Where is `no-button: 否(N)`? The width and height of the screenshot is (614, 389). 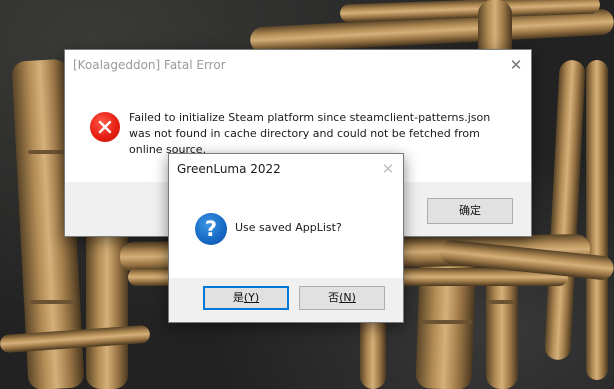
no-button: 否(N) is located at coordinates (342, 298).